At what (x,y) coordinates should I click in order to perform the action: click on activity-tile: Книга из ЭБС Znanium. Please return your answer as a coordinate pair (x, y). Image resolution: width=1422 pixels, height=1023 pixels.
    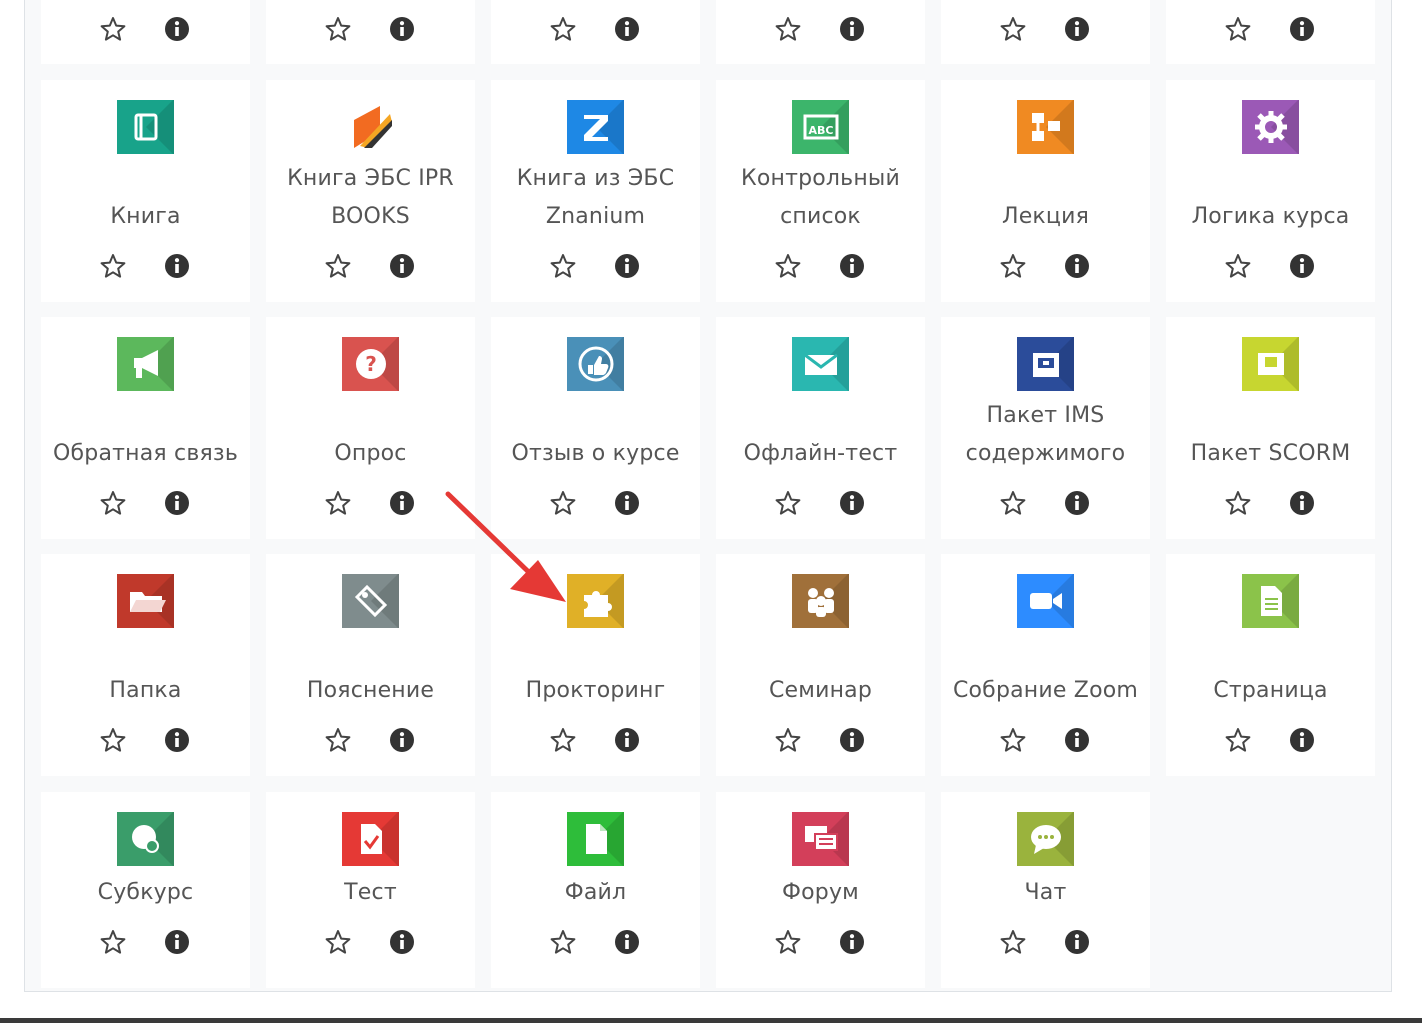
    Looking at the image, I should click on (595, 191).